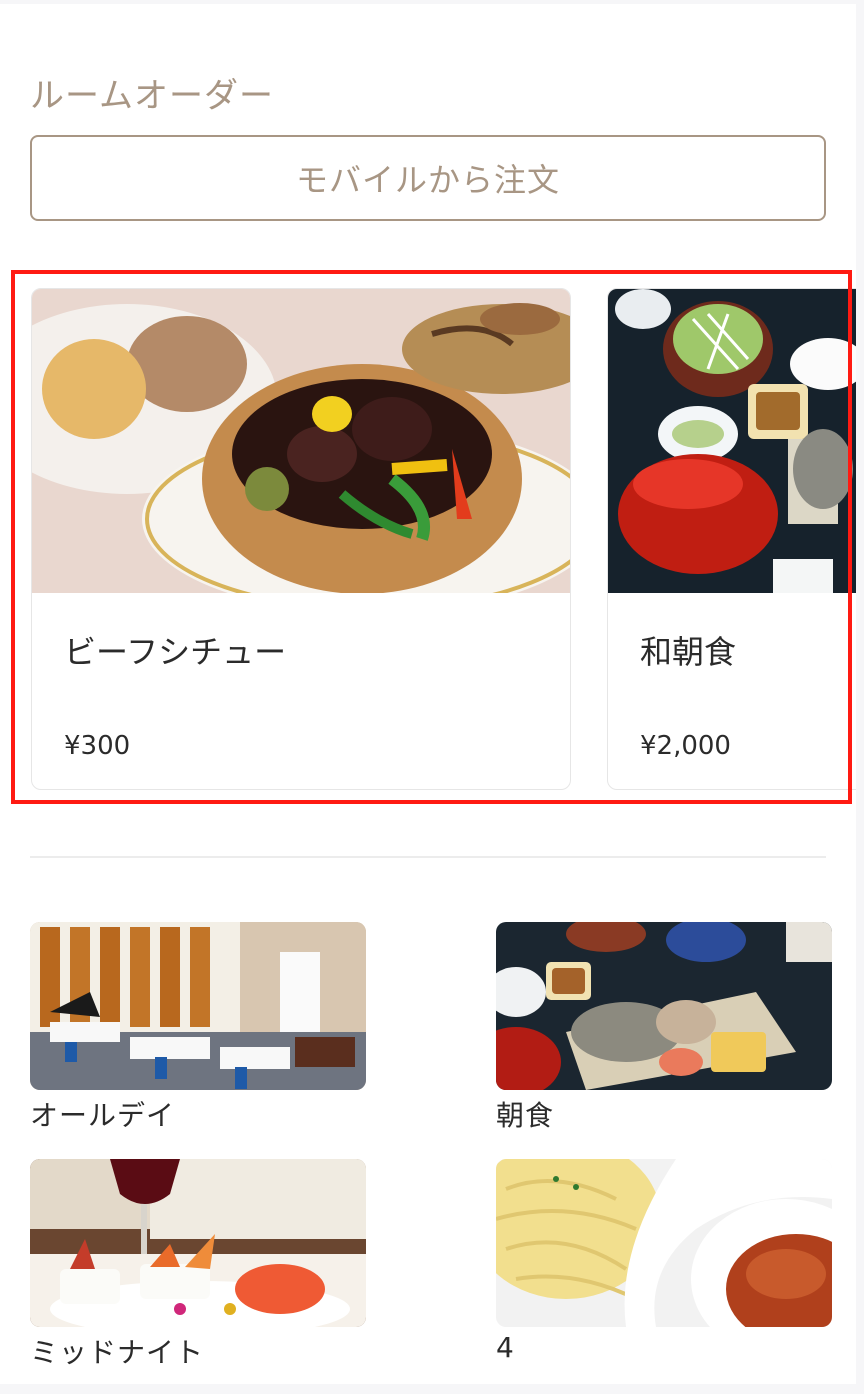  Describe the element at coordinates (428, 178) in the screenshot. I see `mobile-order-button: モバイルから注文` at that location.